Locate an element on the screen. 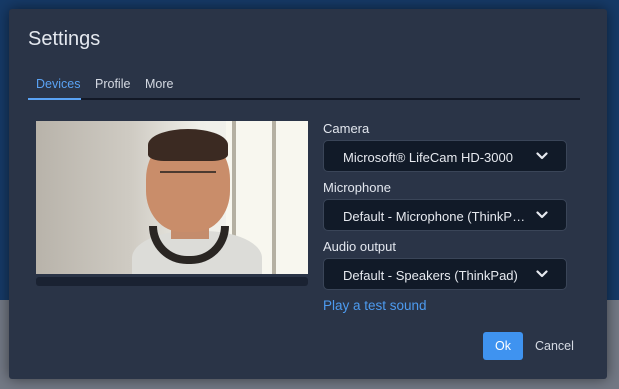 Image resolution: width=619 pixels, height=389 pixels. camera-select-value: Microsoft® LifeCam HD-3000 is located at coordinates (428, 157).